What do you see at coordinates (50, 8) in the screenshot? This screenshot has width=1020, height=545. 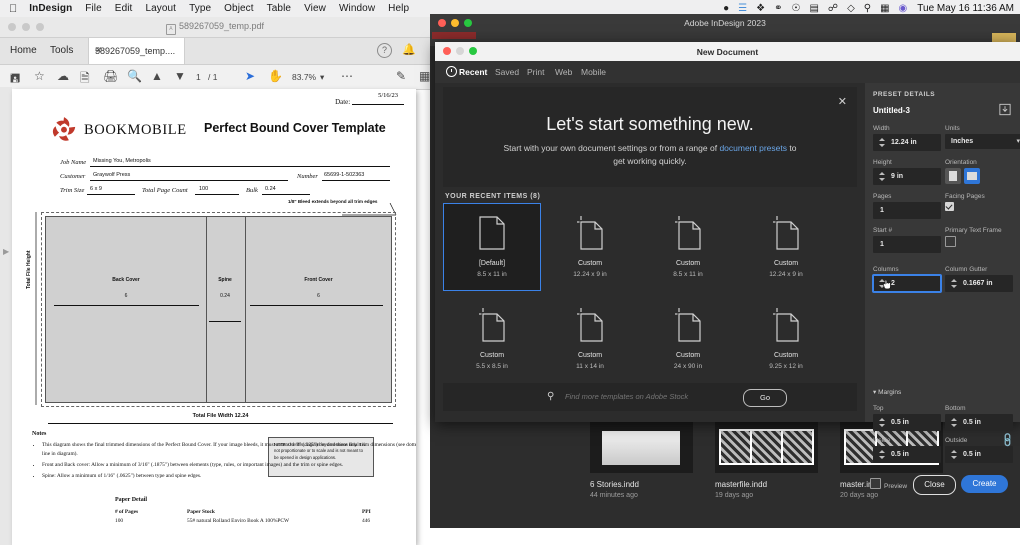 I see `menu-item-indesign: InDesign` at bounding box center [50, 8].